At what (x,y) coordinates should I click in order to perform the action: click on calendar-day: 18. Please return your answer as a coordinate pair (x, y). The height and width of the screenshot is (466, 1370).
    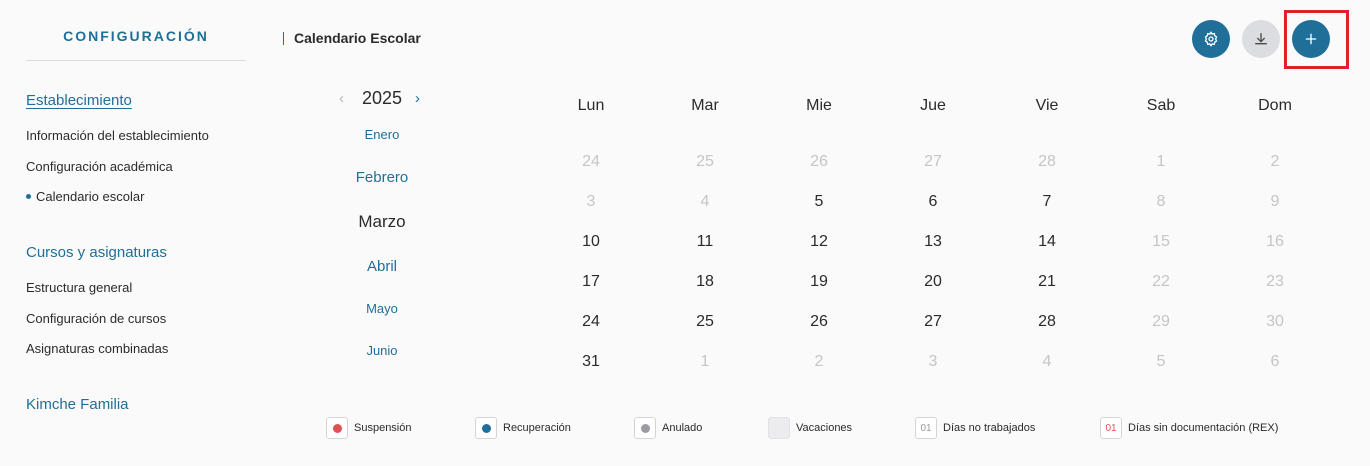
    Looking at the image, I should click on (705, 282).